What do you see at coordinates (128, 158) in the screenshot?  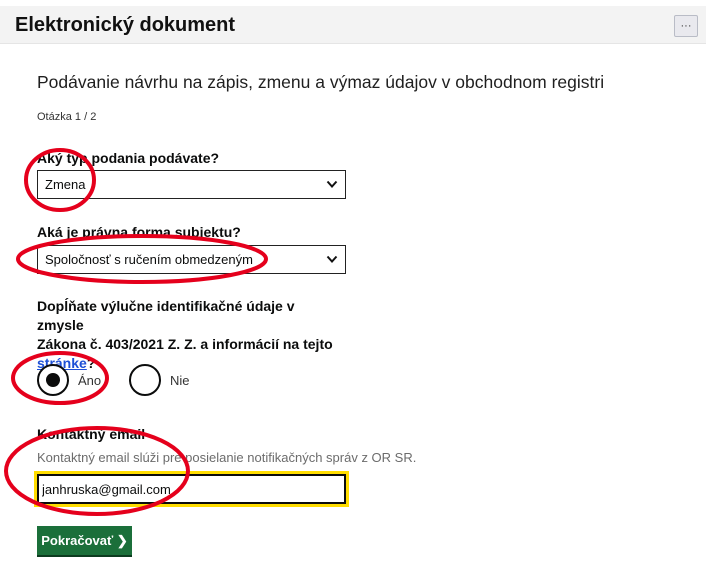 I see `submission-type-label: Aký typ podania podávate?` at bounding box center [128, 158].